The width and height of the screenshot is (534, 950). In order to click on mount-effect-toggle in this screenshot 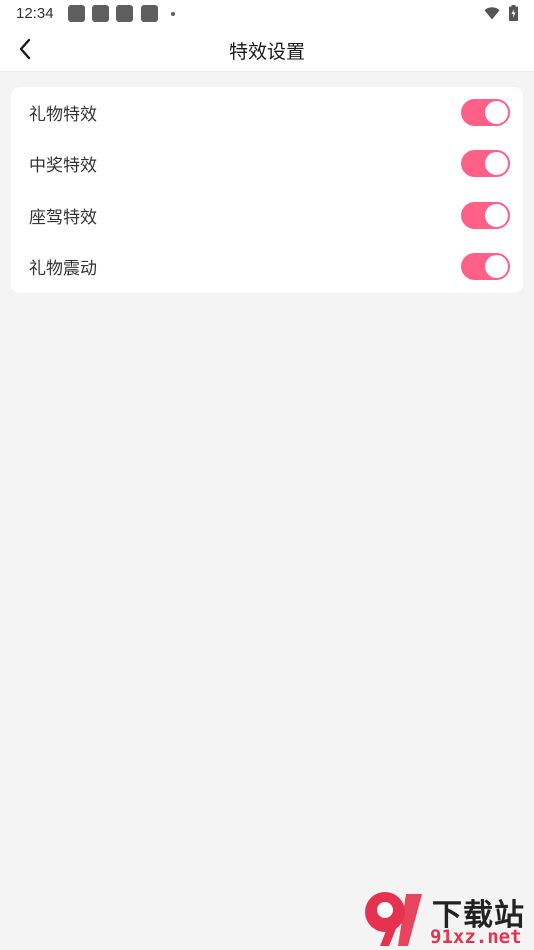, I will do `click(485, 215)`.